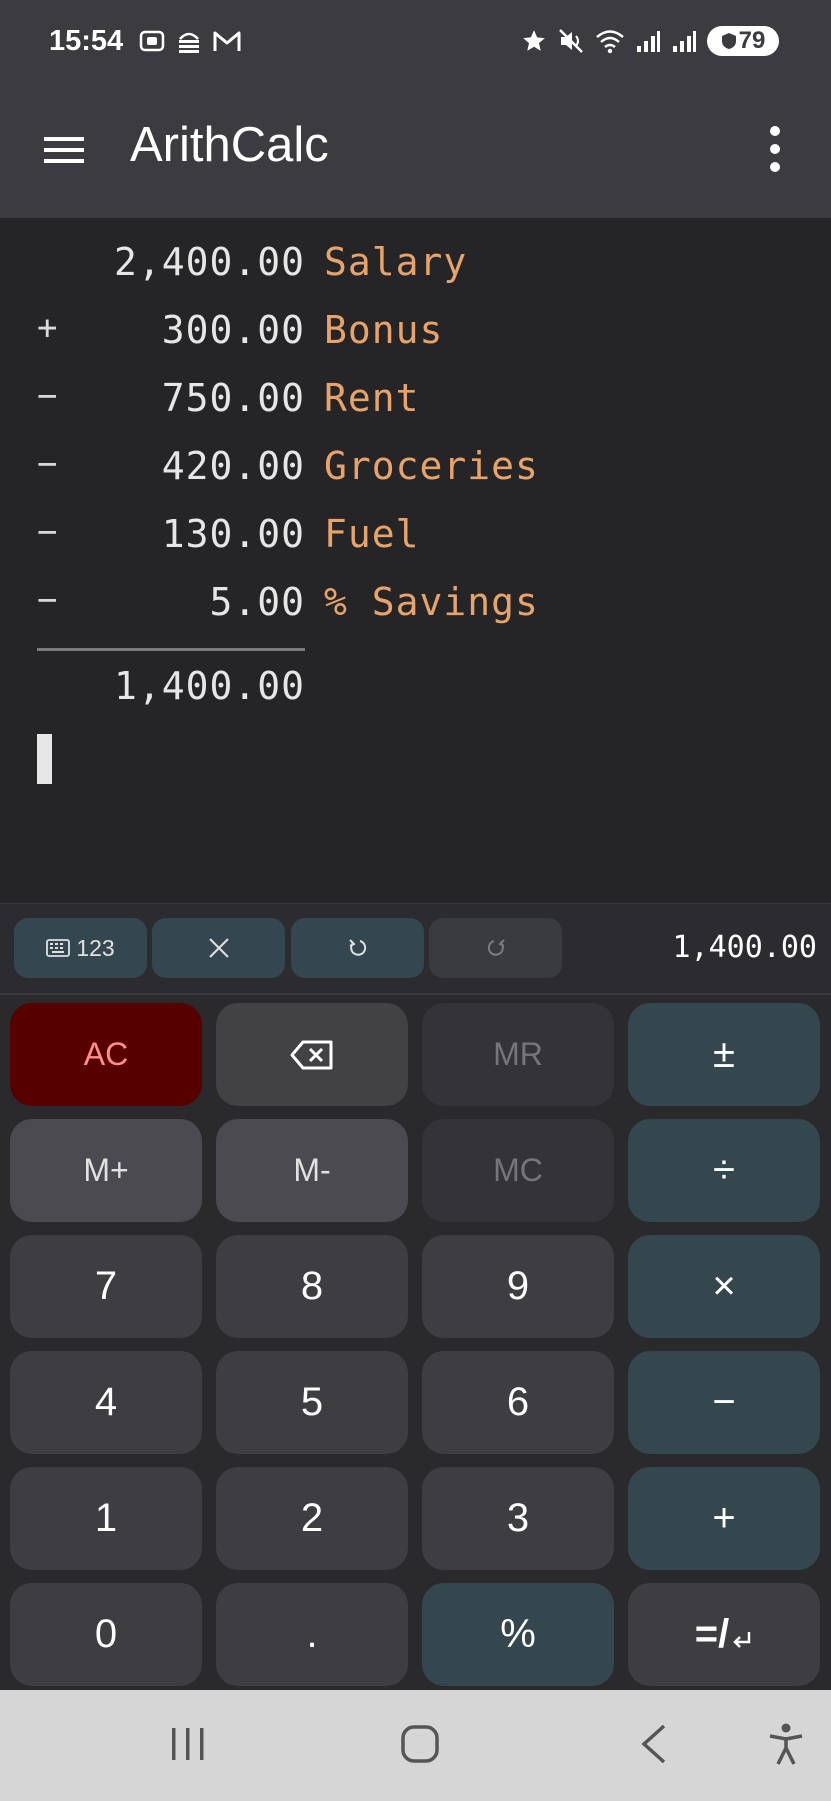  I want to click on tape-value: 130.00, so click(233, 534).